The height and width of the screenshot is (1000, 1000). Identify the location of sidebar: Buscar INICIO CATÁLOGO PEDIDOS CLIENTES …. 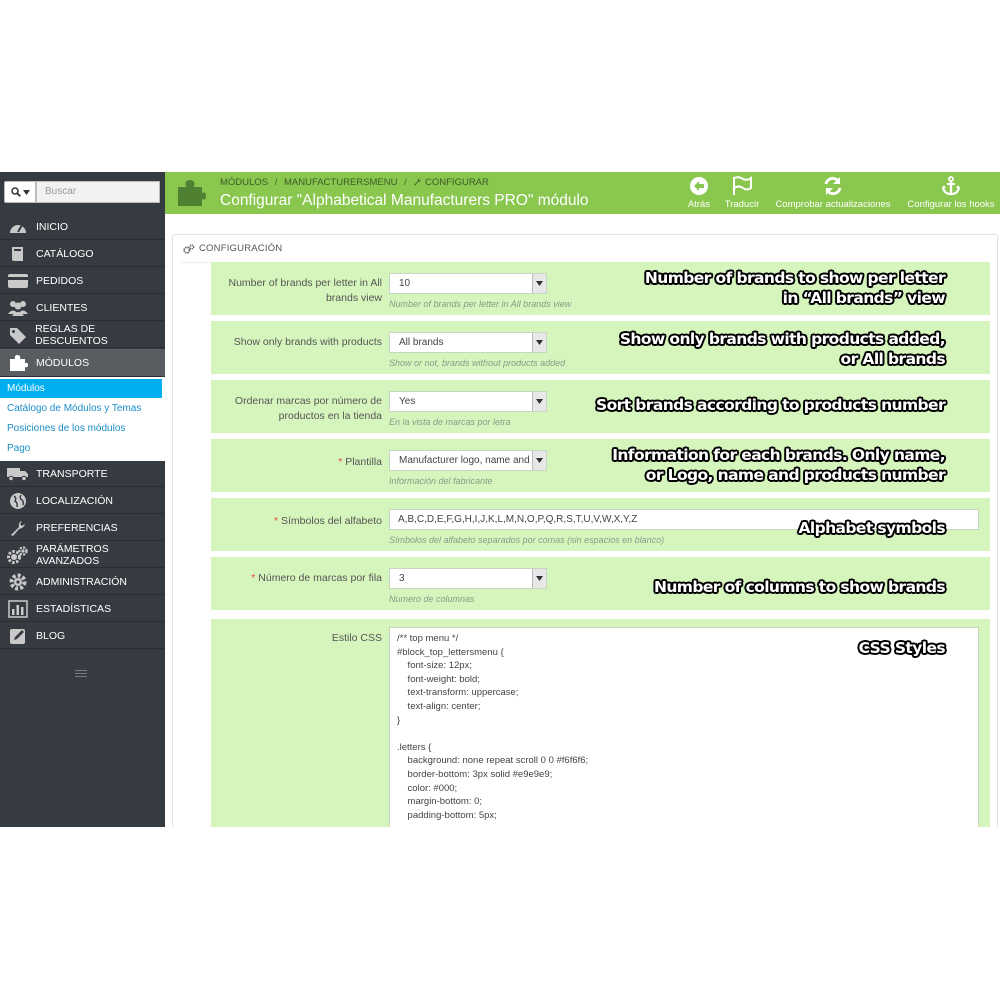
(82, 499).